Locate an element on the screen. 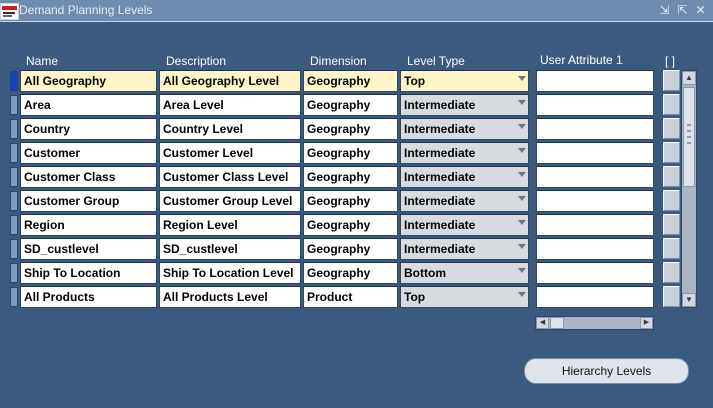 Image resolution: width=713 pixels, height=408 pixels. horizontal-scroll-thumb is located at coordinates (557, 323).